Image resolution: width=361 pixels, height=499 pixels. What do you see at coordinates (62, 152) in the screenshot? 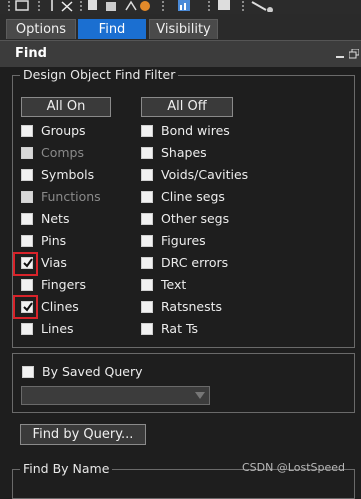
I see `filter-label-comps: Comps` at bounding box center [62, 152].